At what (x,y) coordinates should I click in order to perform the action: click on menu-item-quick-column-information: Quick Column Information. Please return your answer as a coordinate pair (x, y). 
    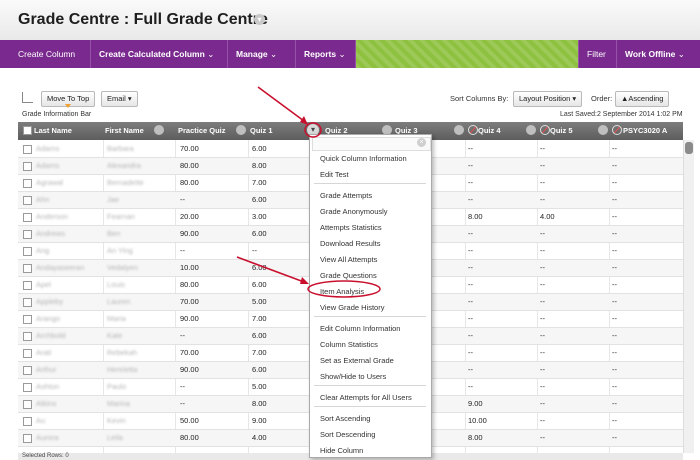
    Looking at the image, I should click on (363, 158).